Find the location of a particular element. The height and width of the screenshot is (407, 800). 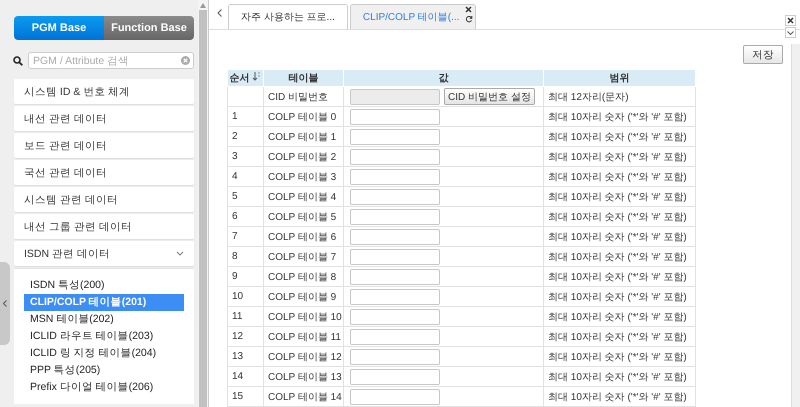

table-cell: 최대 12자리(문자) is located at coordinates (620, 96).